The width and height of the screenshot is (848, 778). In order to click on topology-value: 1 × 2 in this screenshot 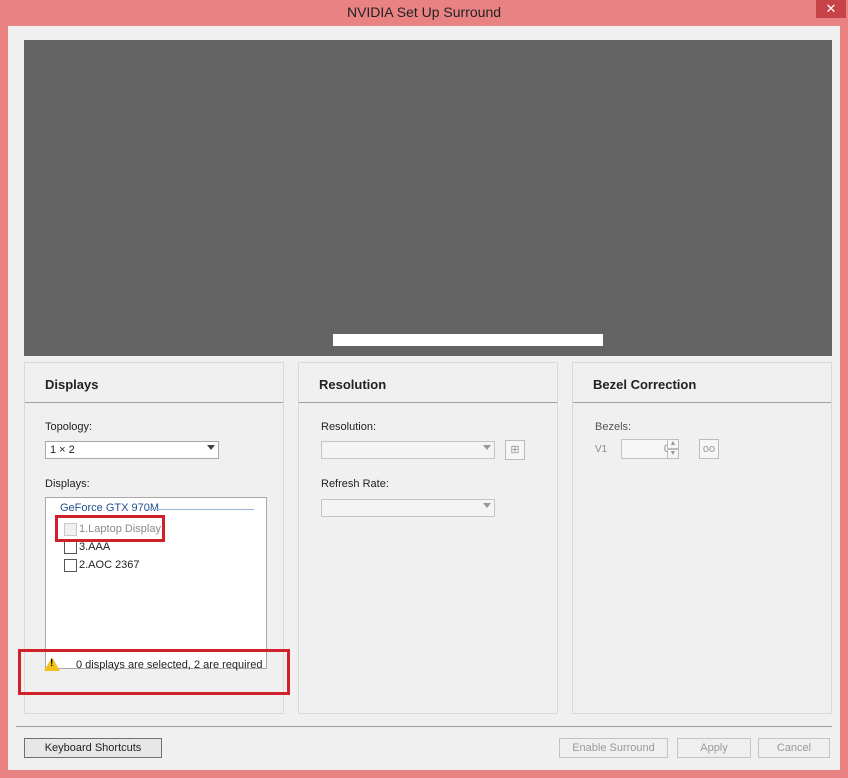, I will do `click(62, 450)`.